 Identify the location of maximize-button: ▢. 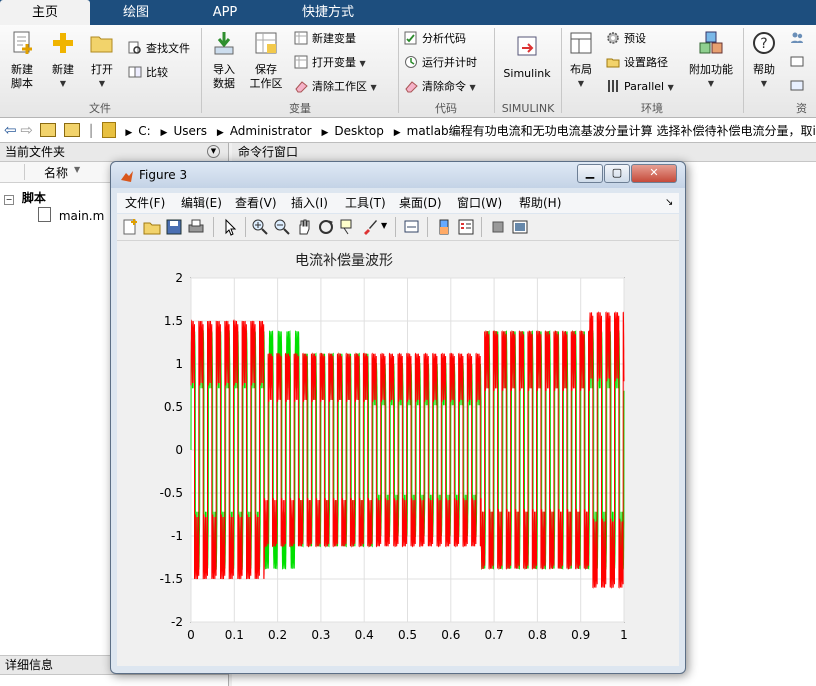
(617, 173).